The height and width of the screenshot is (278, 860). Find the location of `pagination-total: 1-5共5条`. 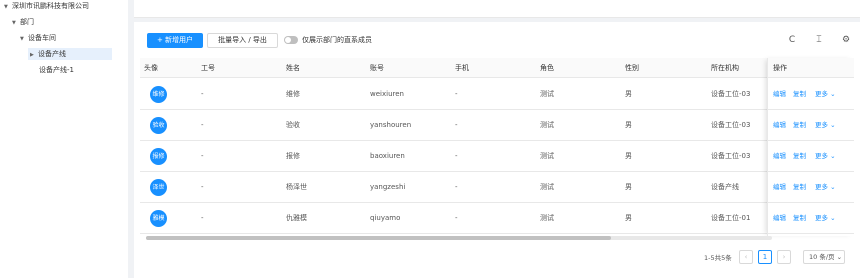

pagination-total: 1-5共5条 is located at coordinates (718, 258).